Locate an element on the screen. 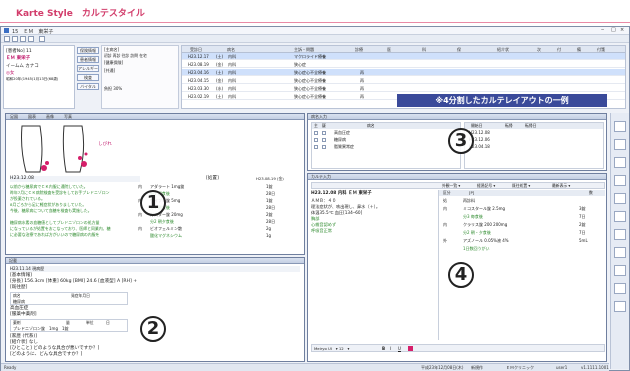 This screenshot has width=630, height=371. maximize-icon: □ is located at coordinates (613, 30).